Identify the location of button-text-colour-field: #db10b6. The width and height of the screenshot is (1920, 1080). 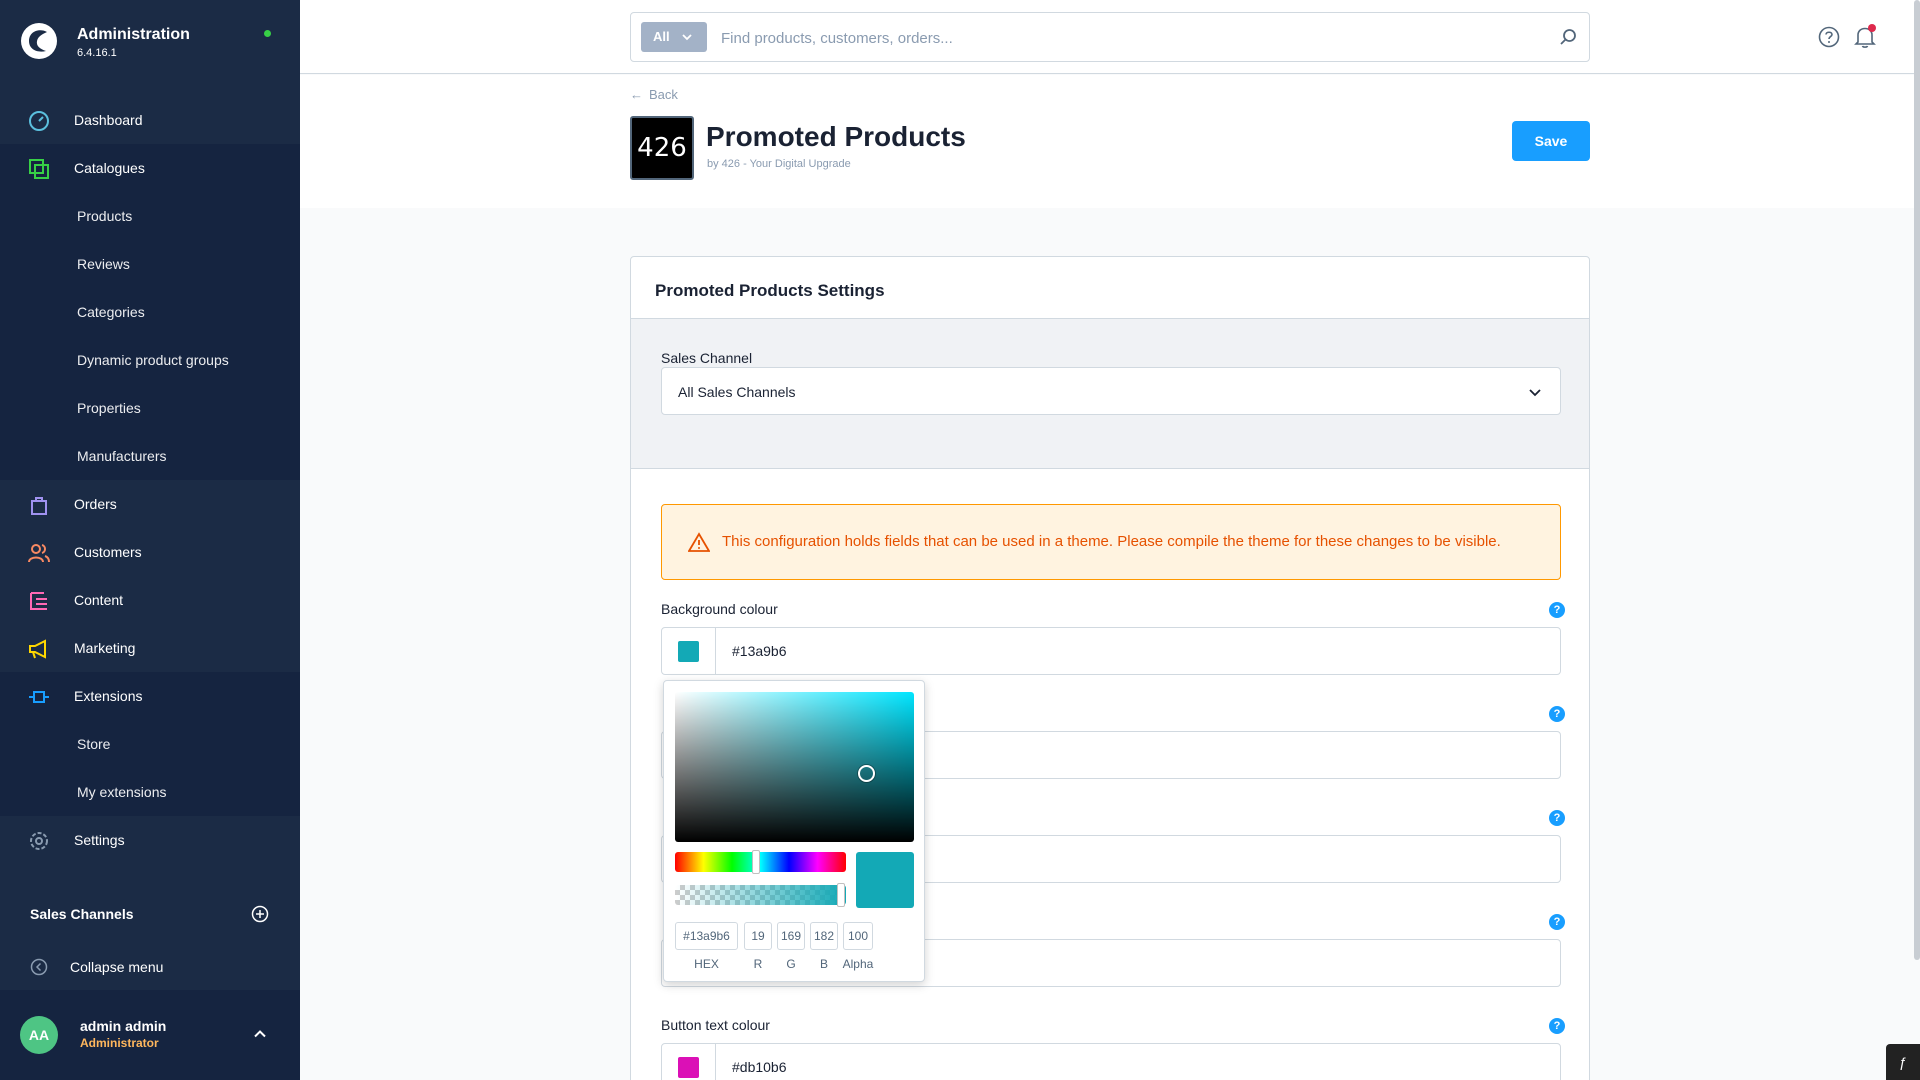
(1111, 1061).